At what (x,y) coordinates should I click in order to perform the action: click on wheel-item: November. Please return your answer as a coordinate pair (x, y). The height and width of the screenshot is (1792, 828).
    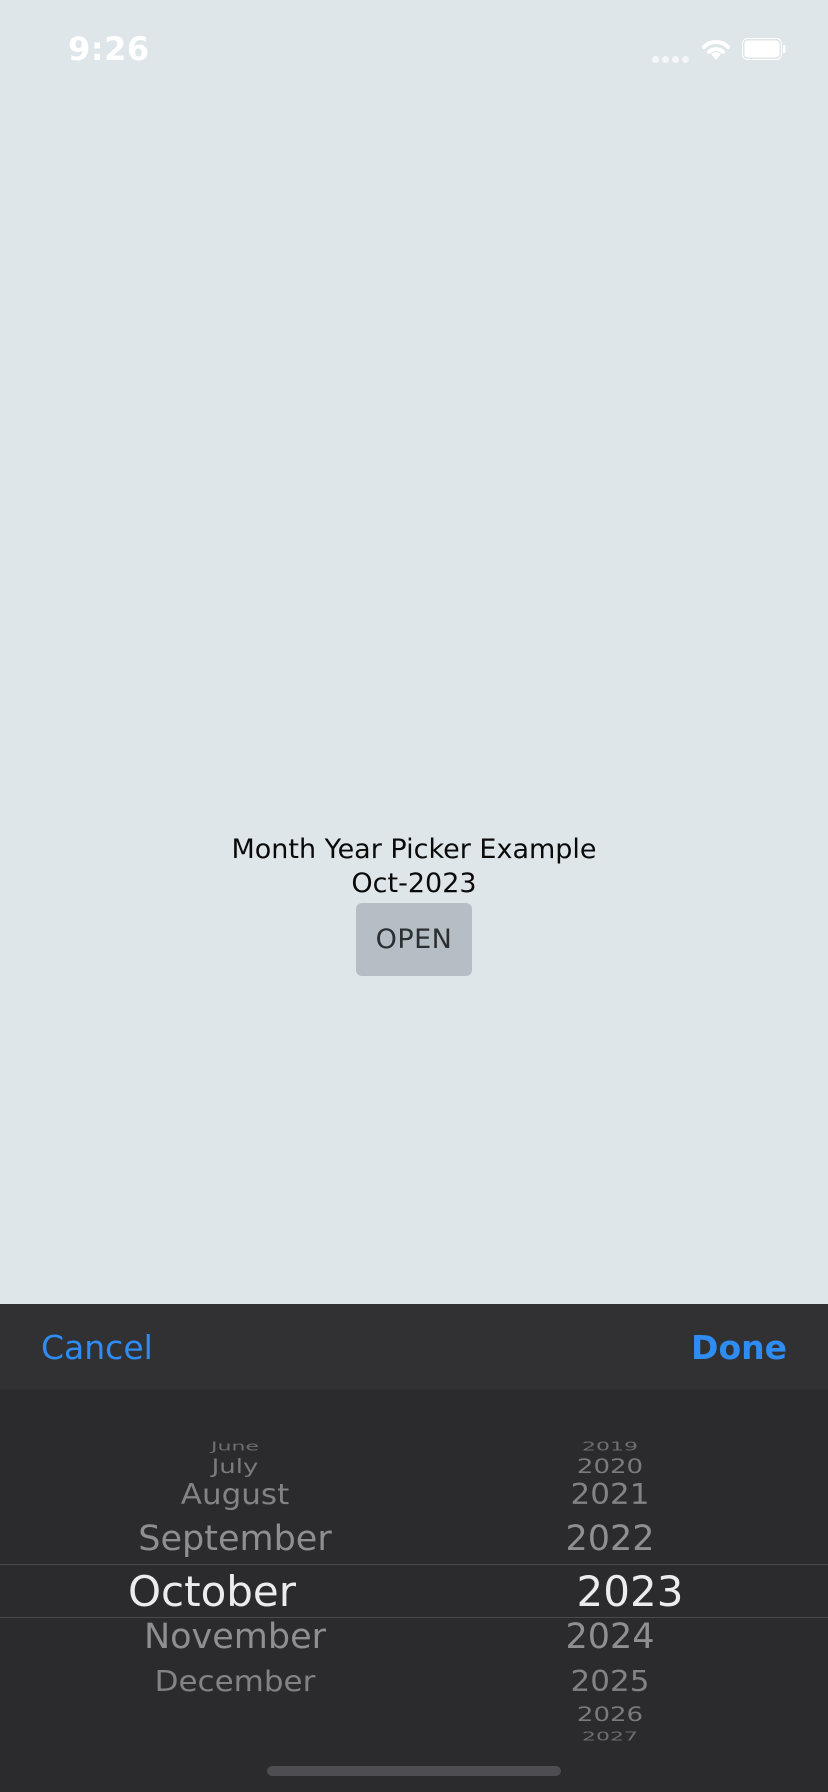
    Looking at the image, I should click on (235, 1637).